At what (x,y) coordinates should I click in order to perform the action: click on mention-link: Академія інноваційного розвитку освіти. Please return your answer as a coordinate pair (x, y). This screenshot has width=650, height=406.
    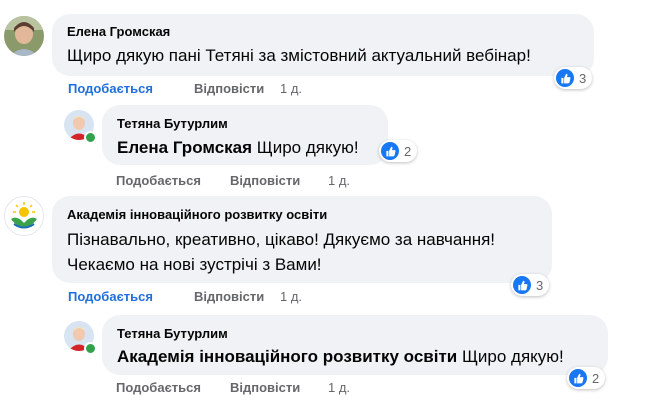
    Looking at the image, I should click on (287, 356).